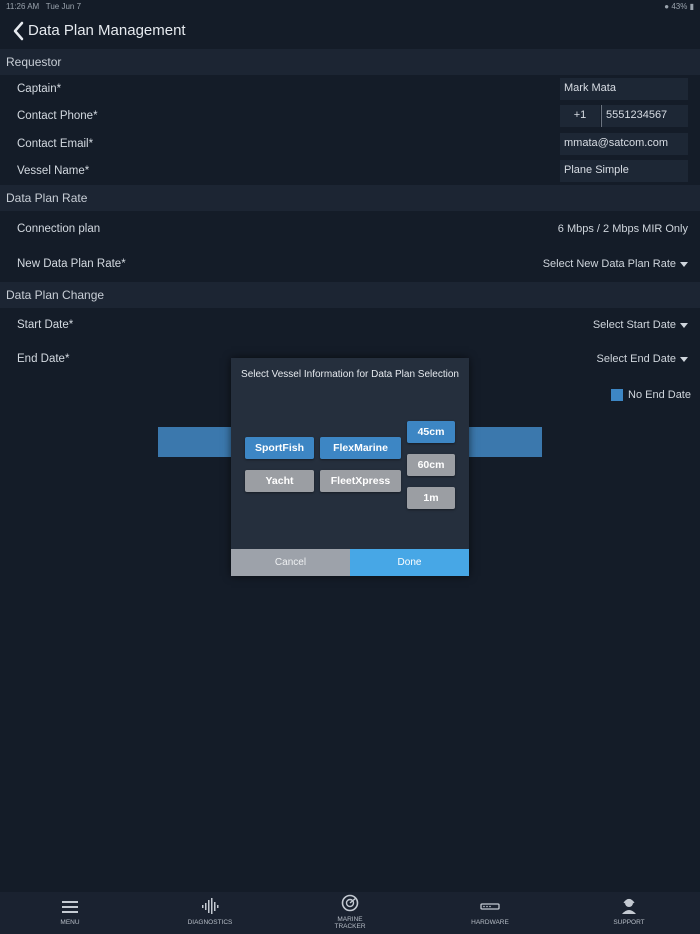 The height and width of the screenshot is (934, 700). I want to click on connection-row: Connection plan 6 Mbps / 2 Mbps MIR Only, so click(350, 231).